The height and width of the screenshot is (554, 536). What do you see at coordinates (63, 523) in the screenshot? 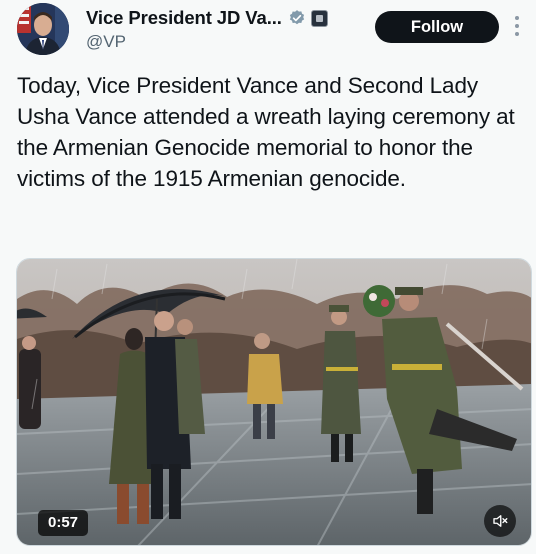
I see `video-duration-label: 0:57` at bounding box center [63, 523].